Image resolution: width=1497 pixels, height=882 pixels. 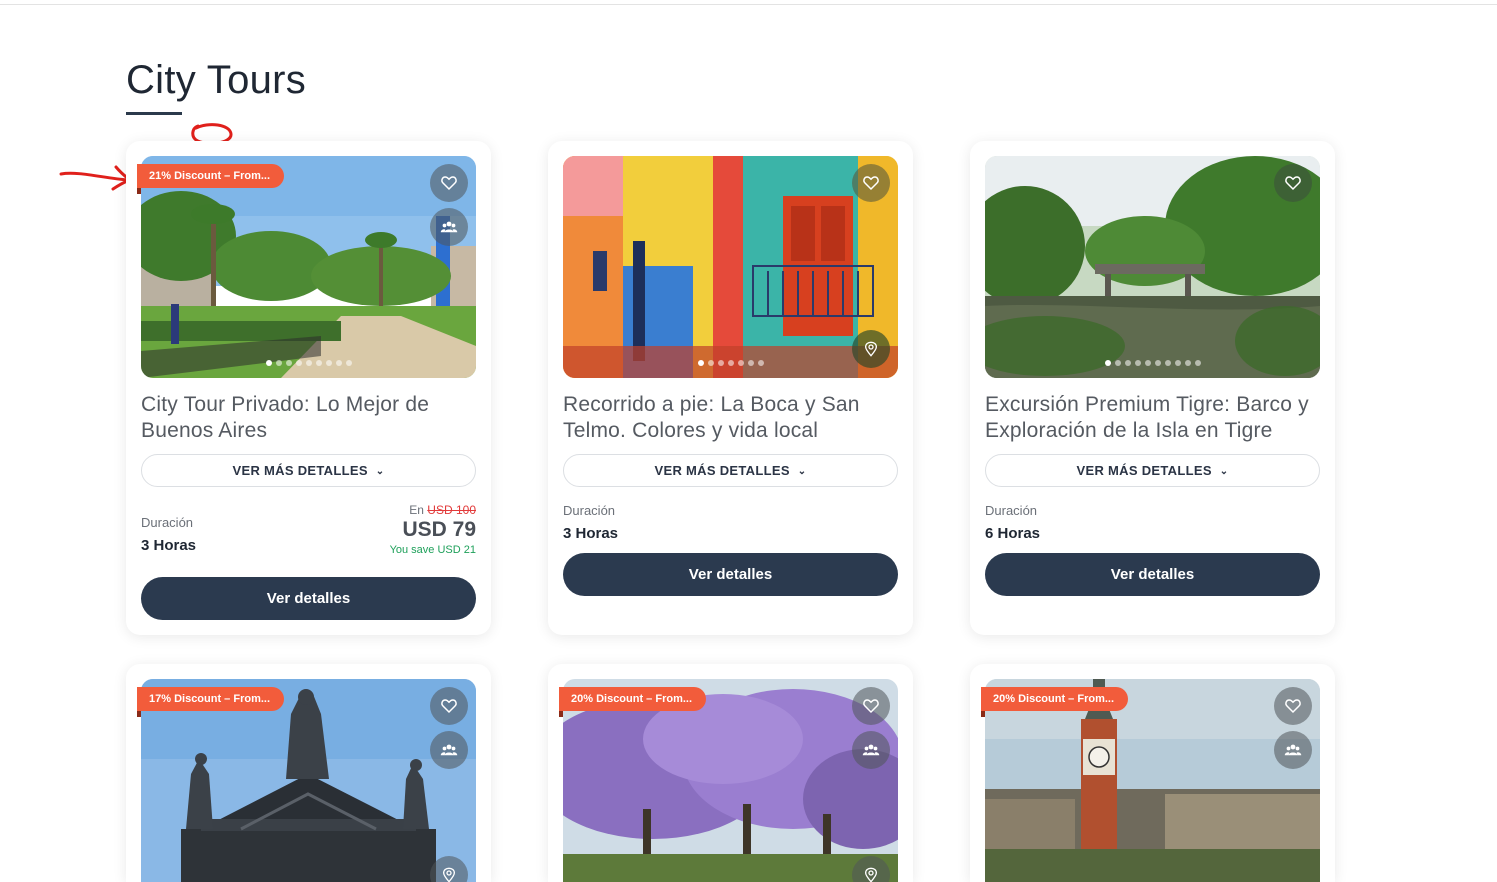 What do you see at coordinates (730, 267) in the screenshot?
I see `tour-photo-la-boca` at bounding box center [730, 267].